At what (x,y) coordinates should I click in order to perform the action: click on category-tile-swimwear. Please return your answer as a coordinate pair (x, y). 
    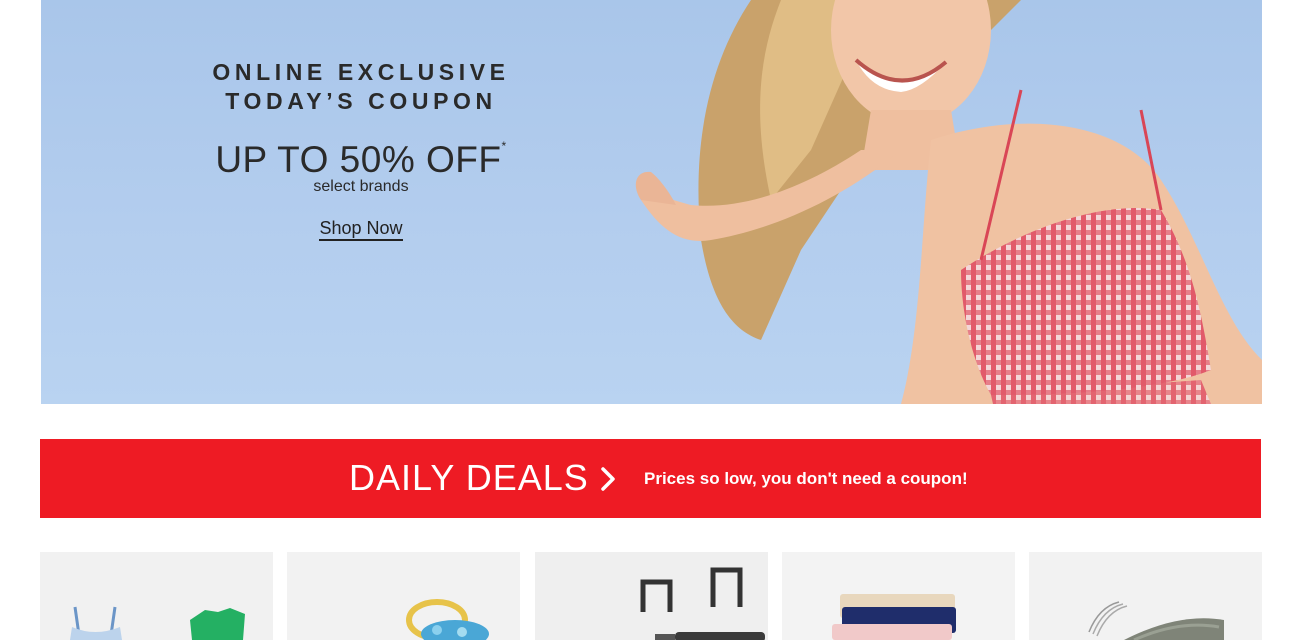
    Looking at the image, I should click on (156, 596).